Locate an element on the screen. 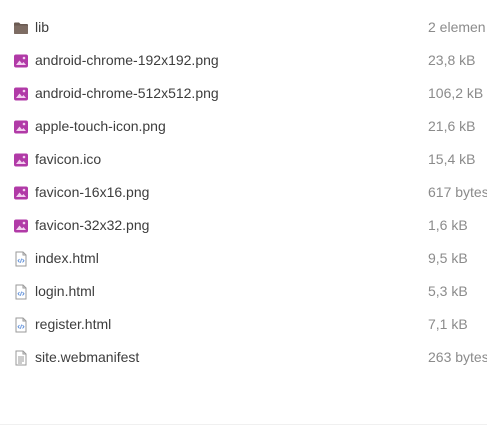 The image size is (487, 425). file-row-apple-touch-icon: apple-touch-icon.png 21,6 kB is located at coordinates (243, 126).